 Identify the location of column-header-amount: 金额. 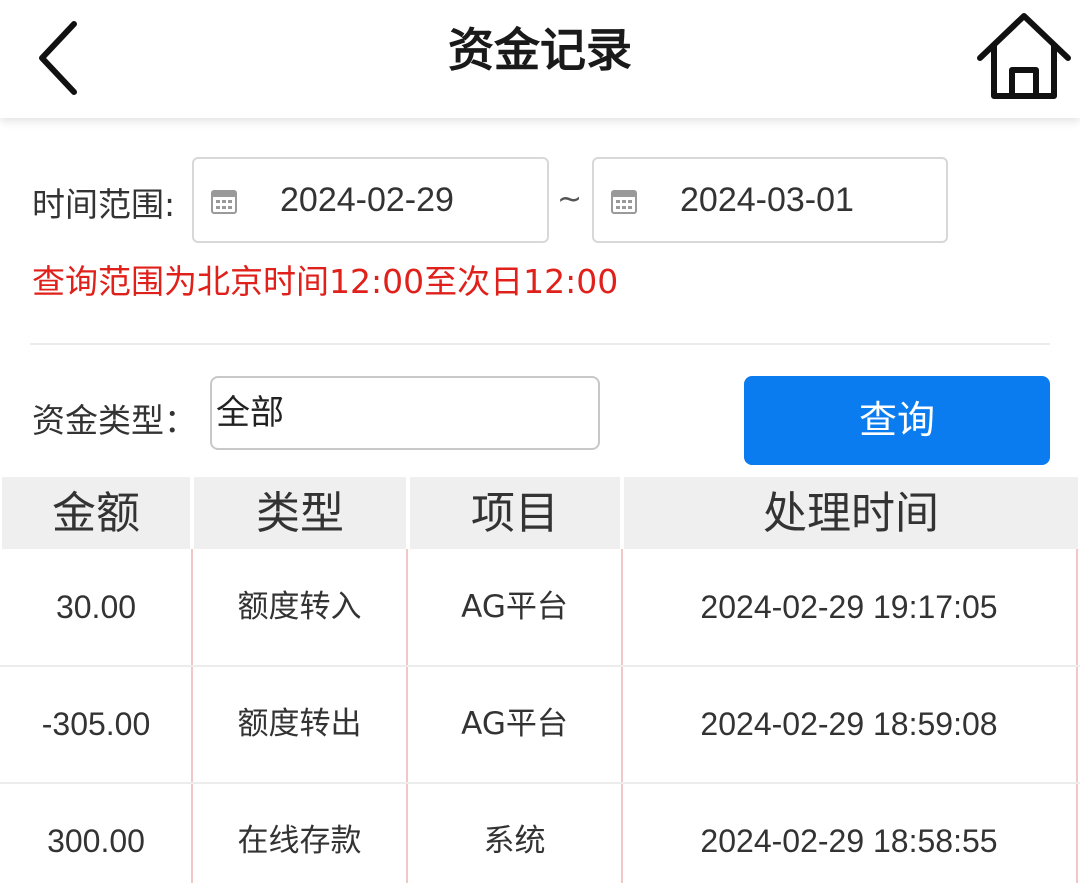
(96, 513).